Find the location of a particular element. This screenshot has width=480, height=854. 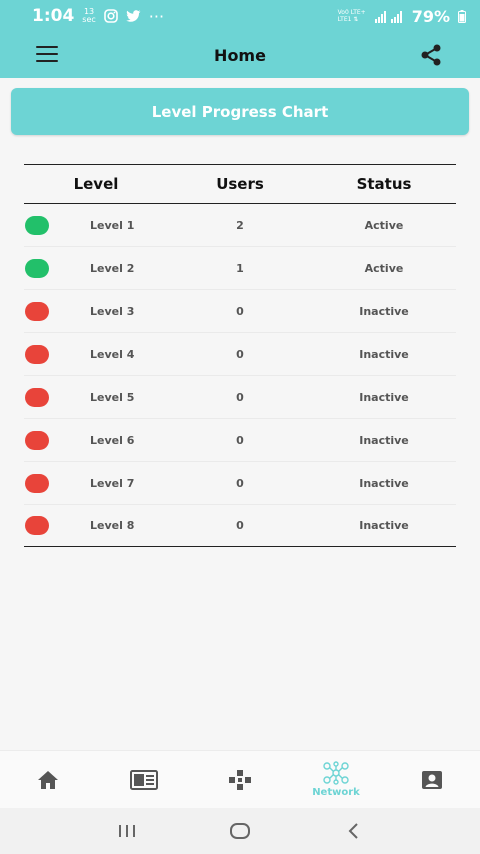

table-row: Level 4 0 Inactive is located at coordinates (240, 354).